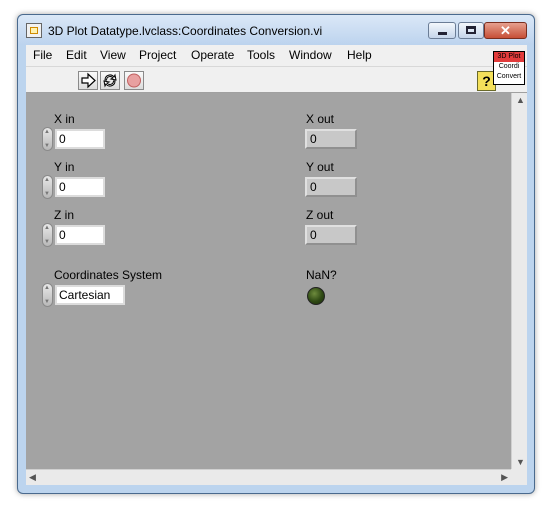  What do you see at coordinates (320, 167) in the screenshot?
I see `y-out-label: Y out` at bounding box center [320, 167].